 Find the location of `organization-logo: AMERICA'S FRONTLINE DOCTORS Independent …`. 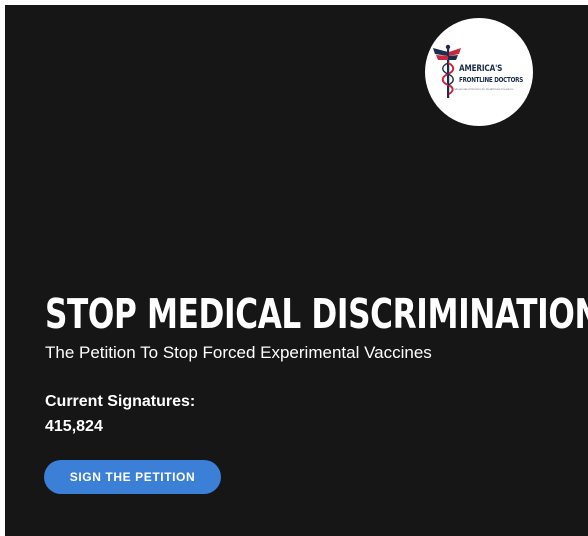

organization-logo: AMERICA'S FRONTLINE DOCTORS Independent … is located at coordinates (479, 72).